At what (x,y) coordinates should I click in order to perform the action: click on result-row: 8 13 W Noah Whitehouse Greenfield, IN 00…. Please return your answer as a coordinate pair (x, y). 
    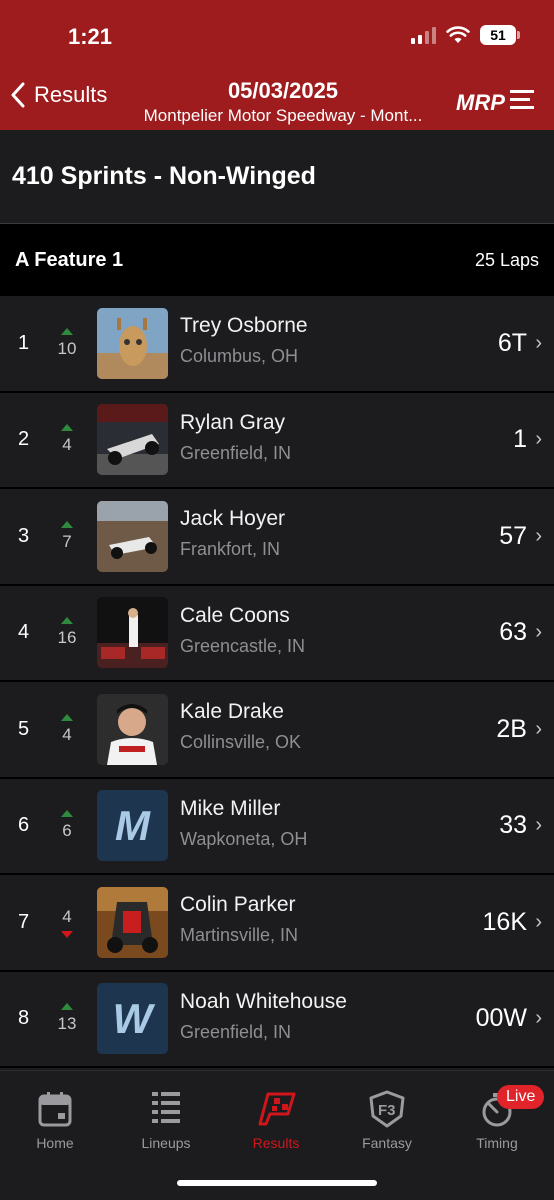
    Looking at the image, I should click on (277, 1019).